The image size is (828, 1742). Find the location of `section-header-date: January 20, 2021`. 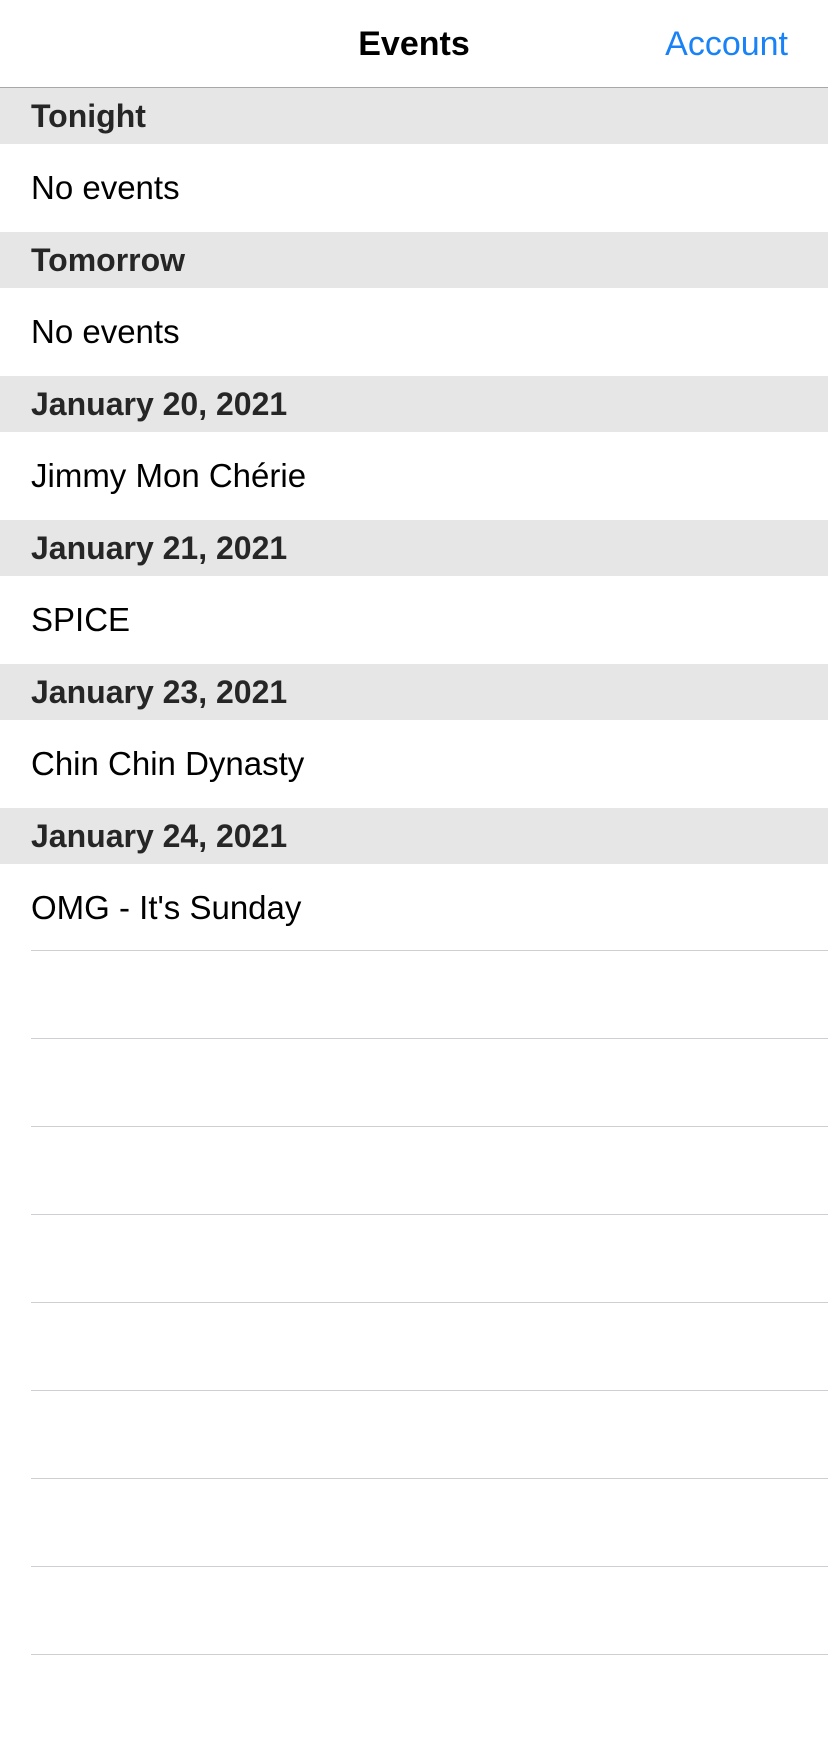

section-header-date: January 20, 2021 is located at coordinates (414, 404).